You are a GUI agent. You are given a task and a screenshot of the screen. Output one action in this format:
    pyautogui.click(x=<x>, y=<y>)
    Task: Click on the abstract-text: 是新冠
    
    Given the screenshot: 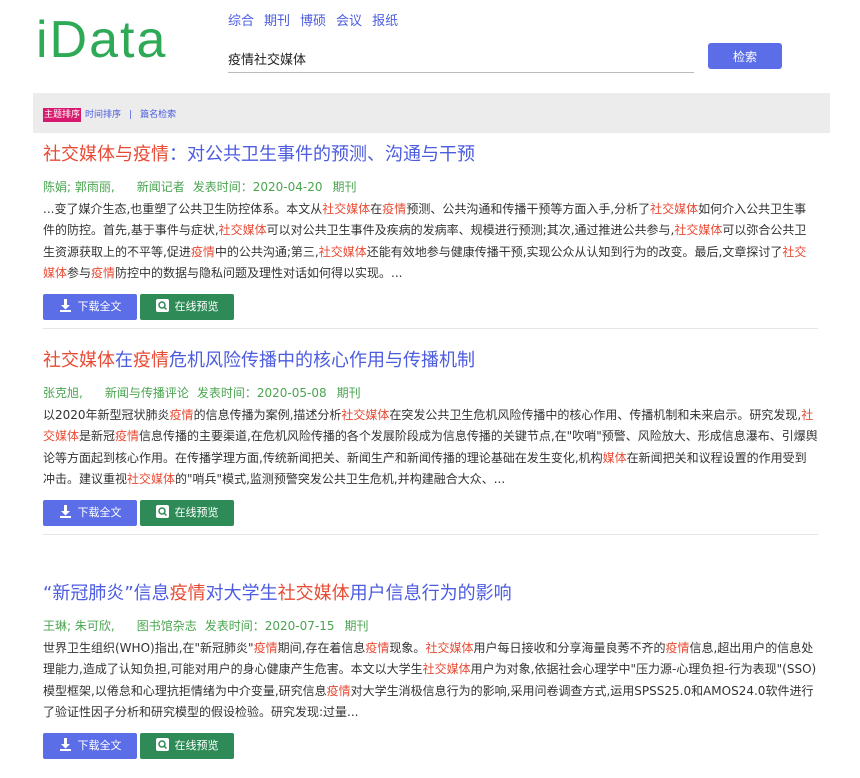 What is the action you would take?
    pyautogui.click(x=97, y=436)
    